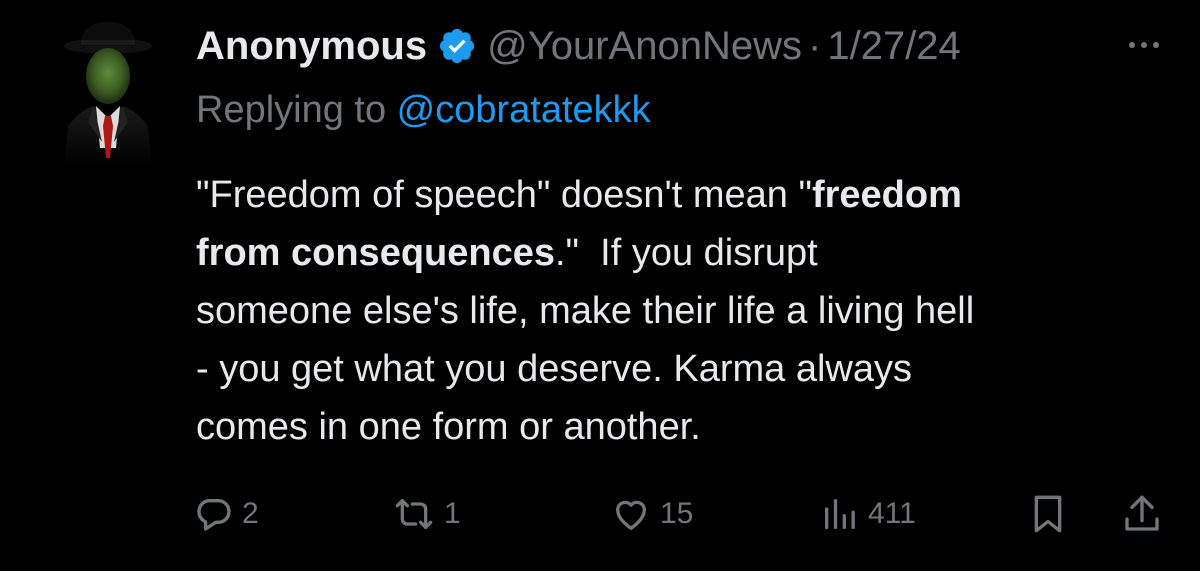  Describe the element at coordinates (1144, 45) in the screenshot. I see `more-options-icon` at that location.